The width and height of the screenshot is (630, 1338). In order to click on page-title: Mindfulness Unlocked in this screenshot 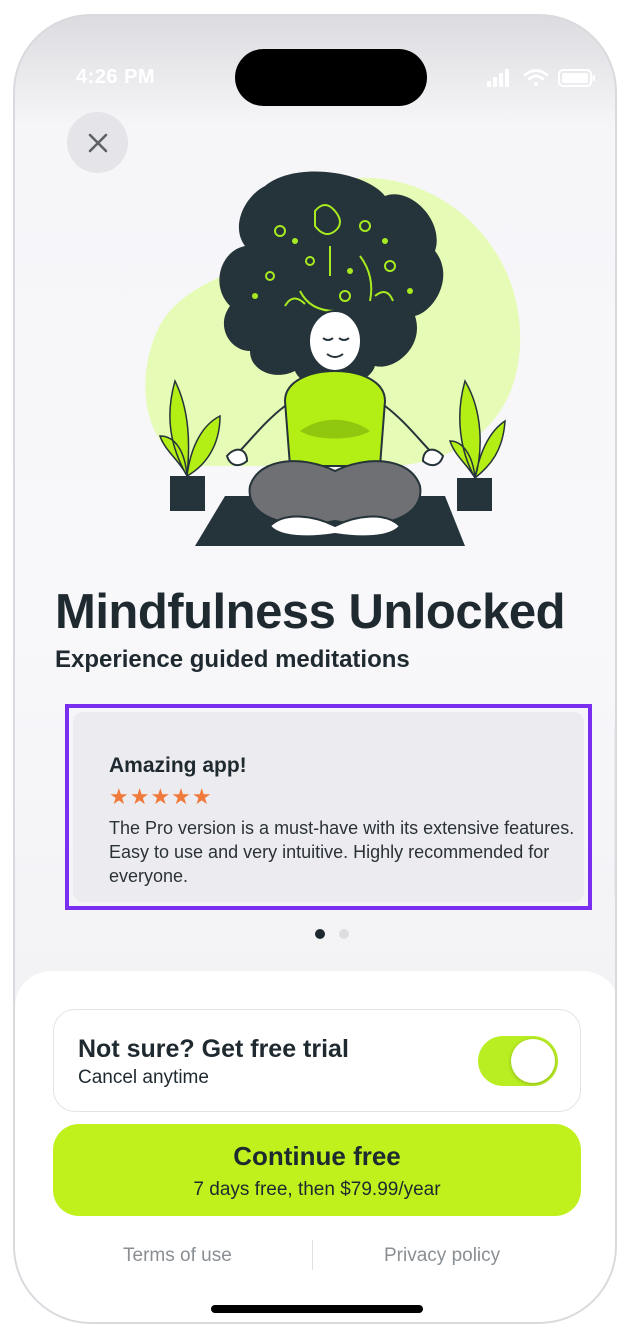, I will do `click(310, 612)`.